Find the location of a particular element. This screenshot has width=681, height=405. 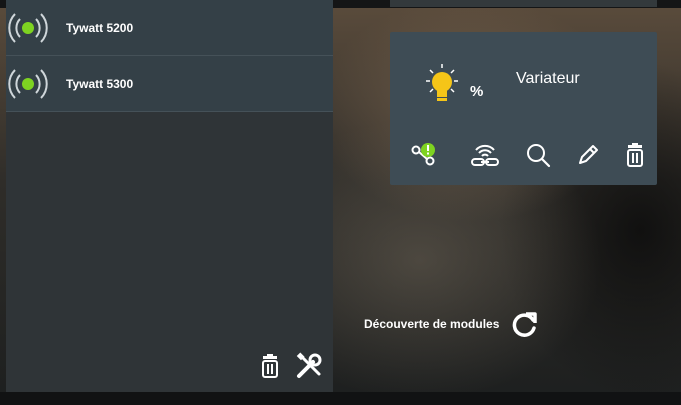

search-icon is located at coordinates (538, 155).